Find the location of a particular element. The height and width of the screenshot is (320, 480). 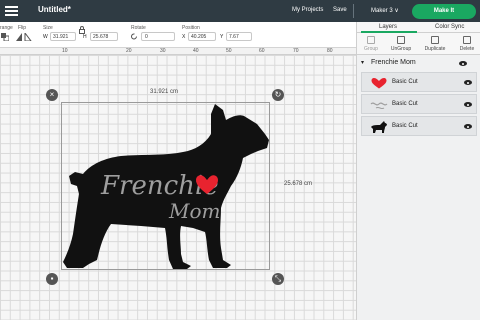

panel-tabs: Layers Color Sync is located at coordinates (418, 27).